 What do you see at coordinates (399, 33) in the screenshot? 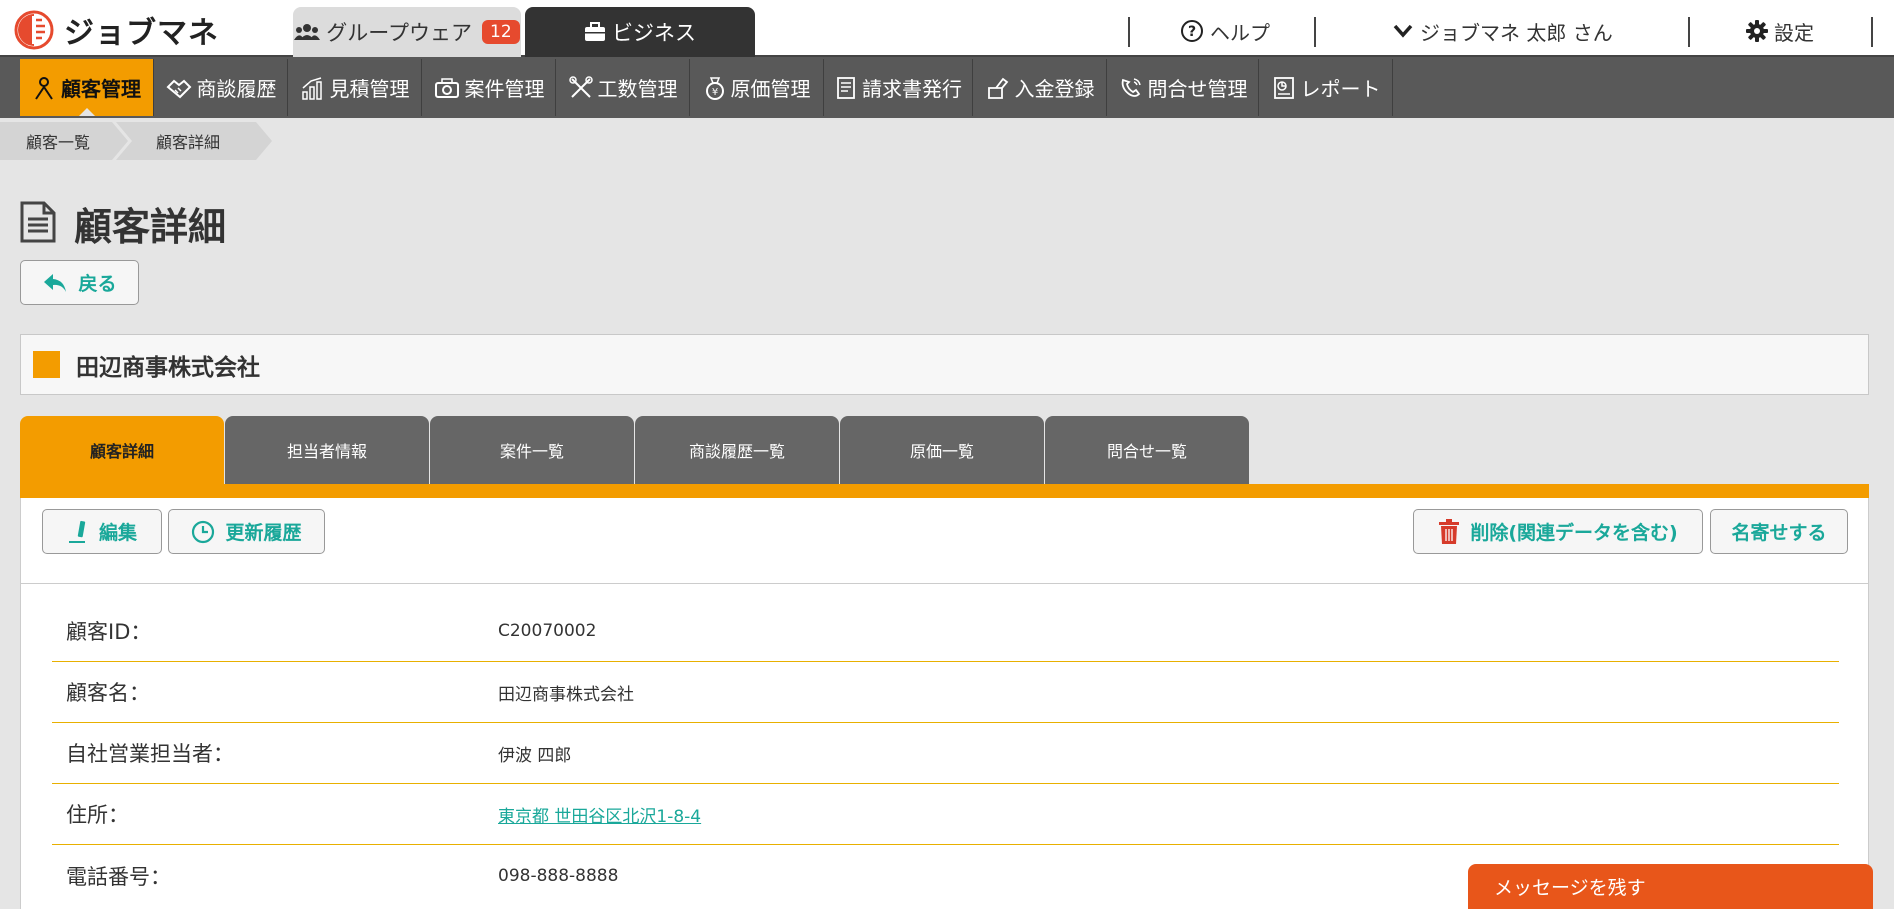
I see `tab-groupware-label: グループウェア` at bounding box center [399, 33].